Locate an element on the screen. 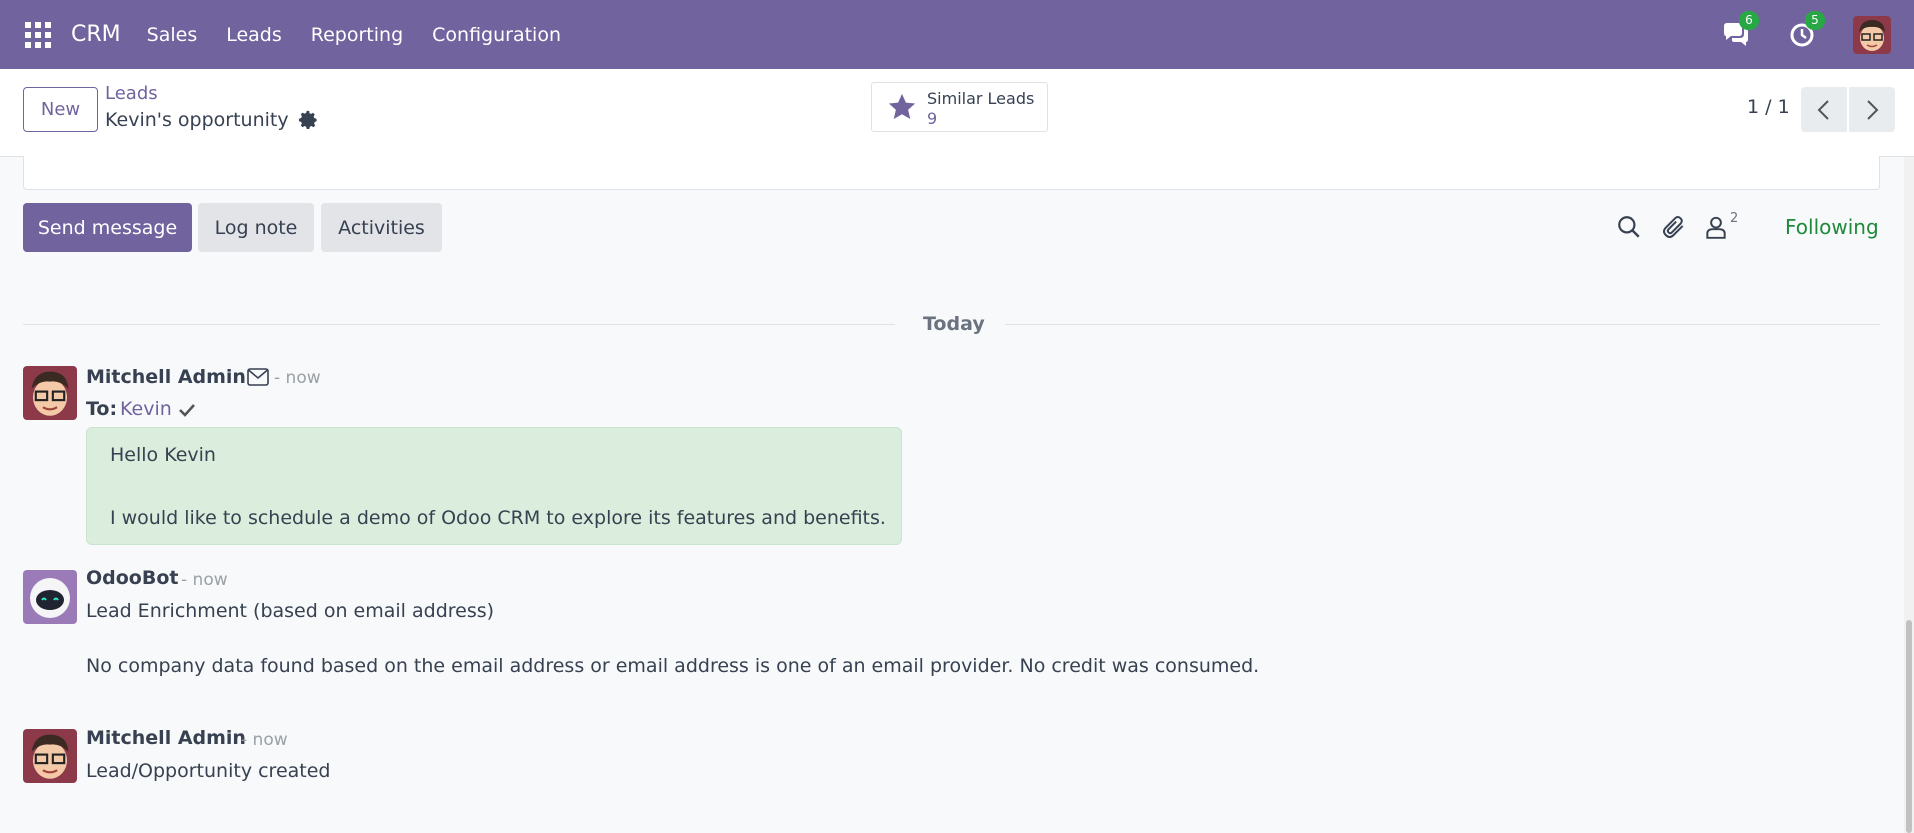  followers-count: 2 is located at coordinates (1734, 218).